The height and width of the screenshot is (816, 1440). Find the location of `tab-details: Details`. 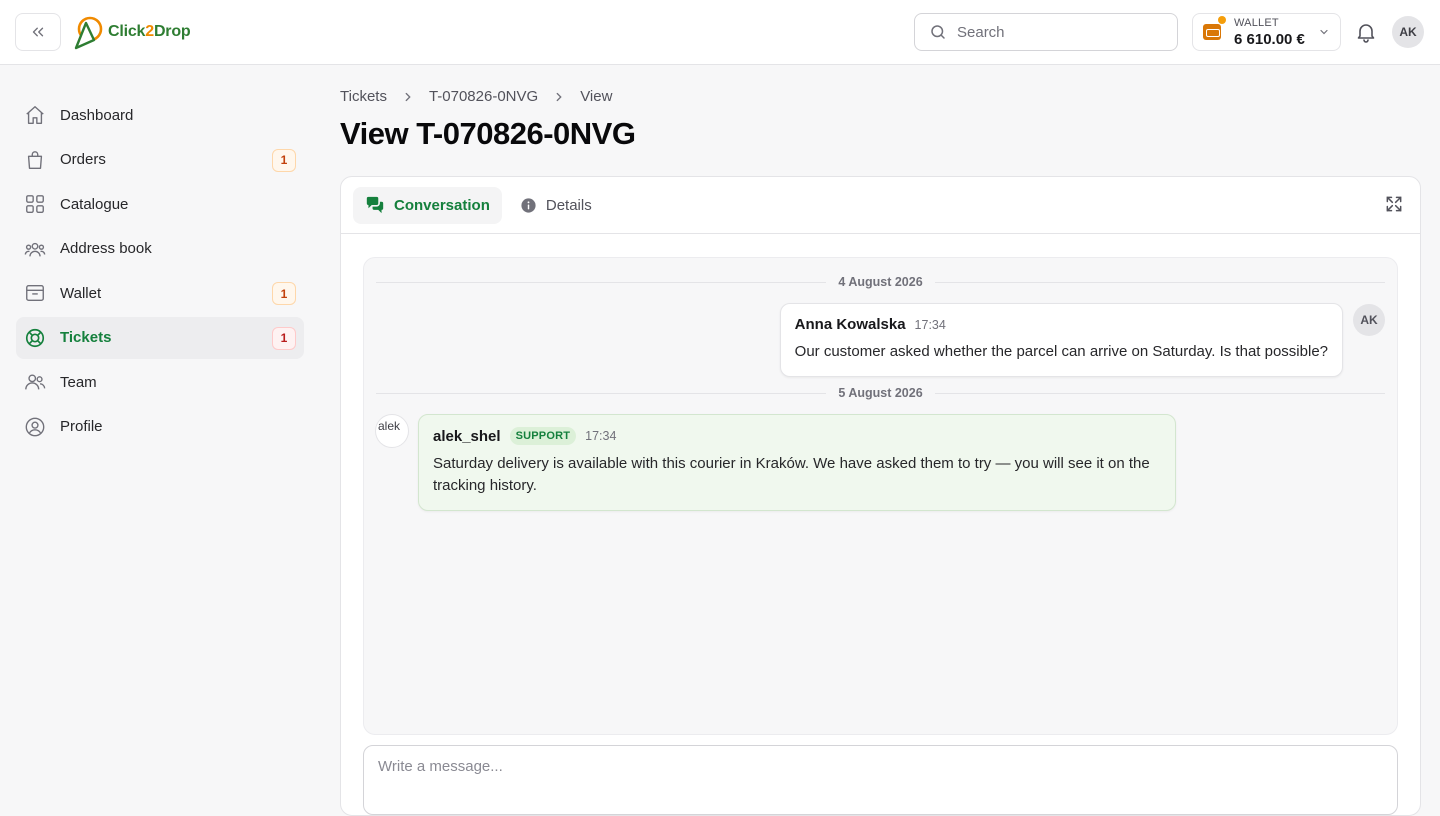

tab-details: Details is located at coordinates (556, 205).